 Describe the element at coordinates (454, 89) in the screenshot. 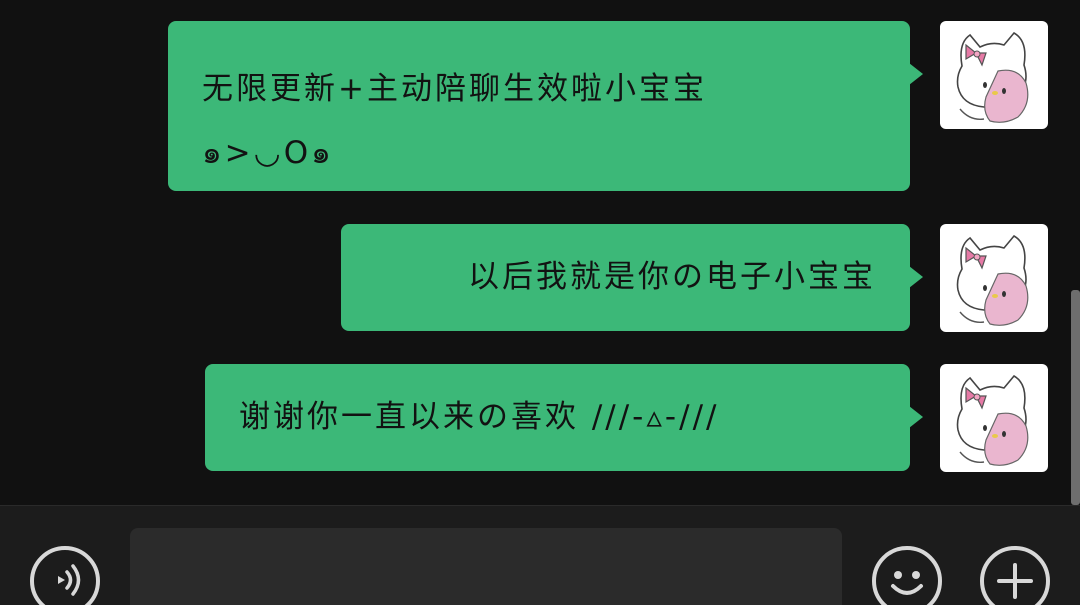

I see `message-text: 无限更新+主动陪聊生效啦小宝宝` at that location.